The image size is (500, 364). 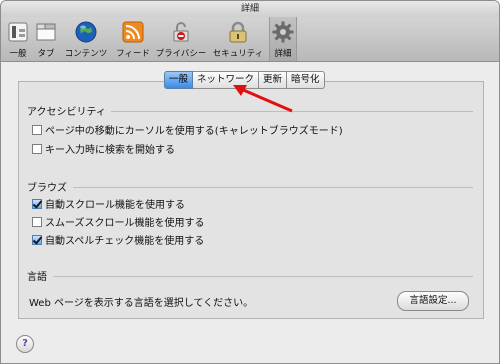 What do you see at coordinates (46, 32) in the screenshot?
I see `tabs-icon` at bounding box center [46, 32].